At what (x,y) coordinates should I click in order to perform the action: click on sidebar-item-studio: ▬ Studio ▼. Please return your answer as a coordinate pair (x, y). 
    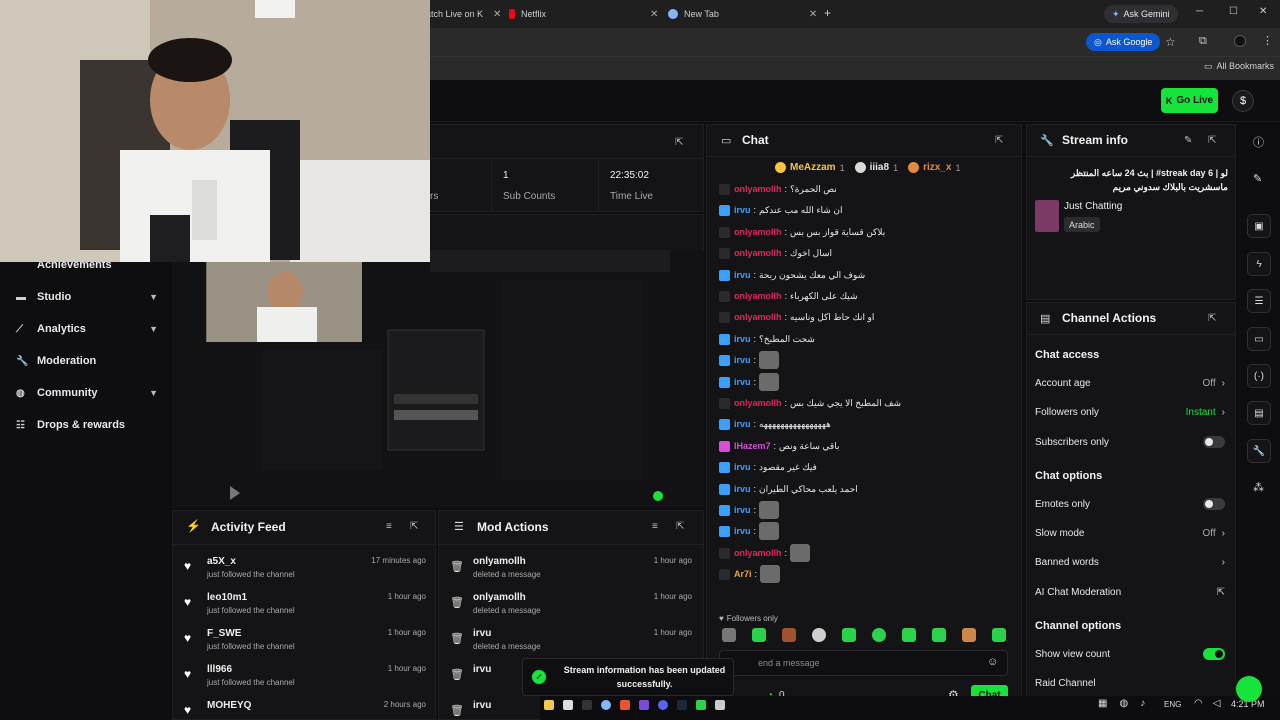
    Looking at the image, I should click on (87, 297).